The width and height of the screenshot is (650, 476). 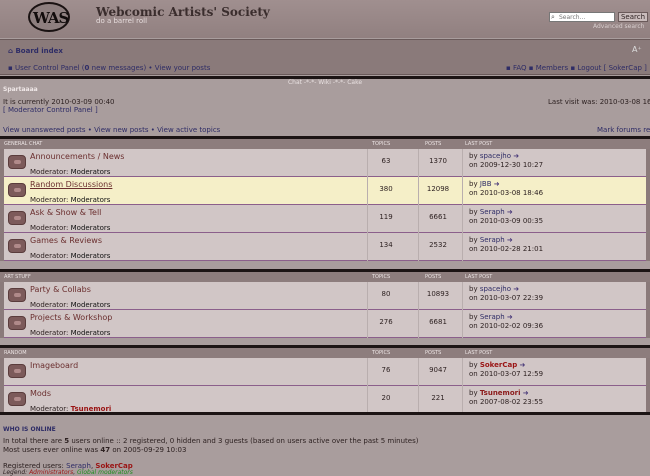 I want to click on font-resize-icon: A⁺, so click(x=637, y=49).